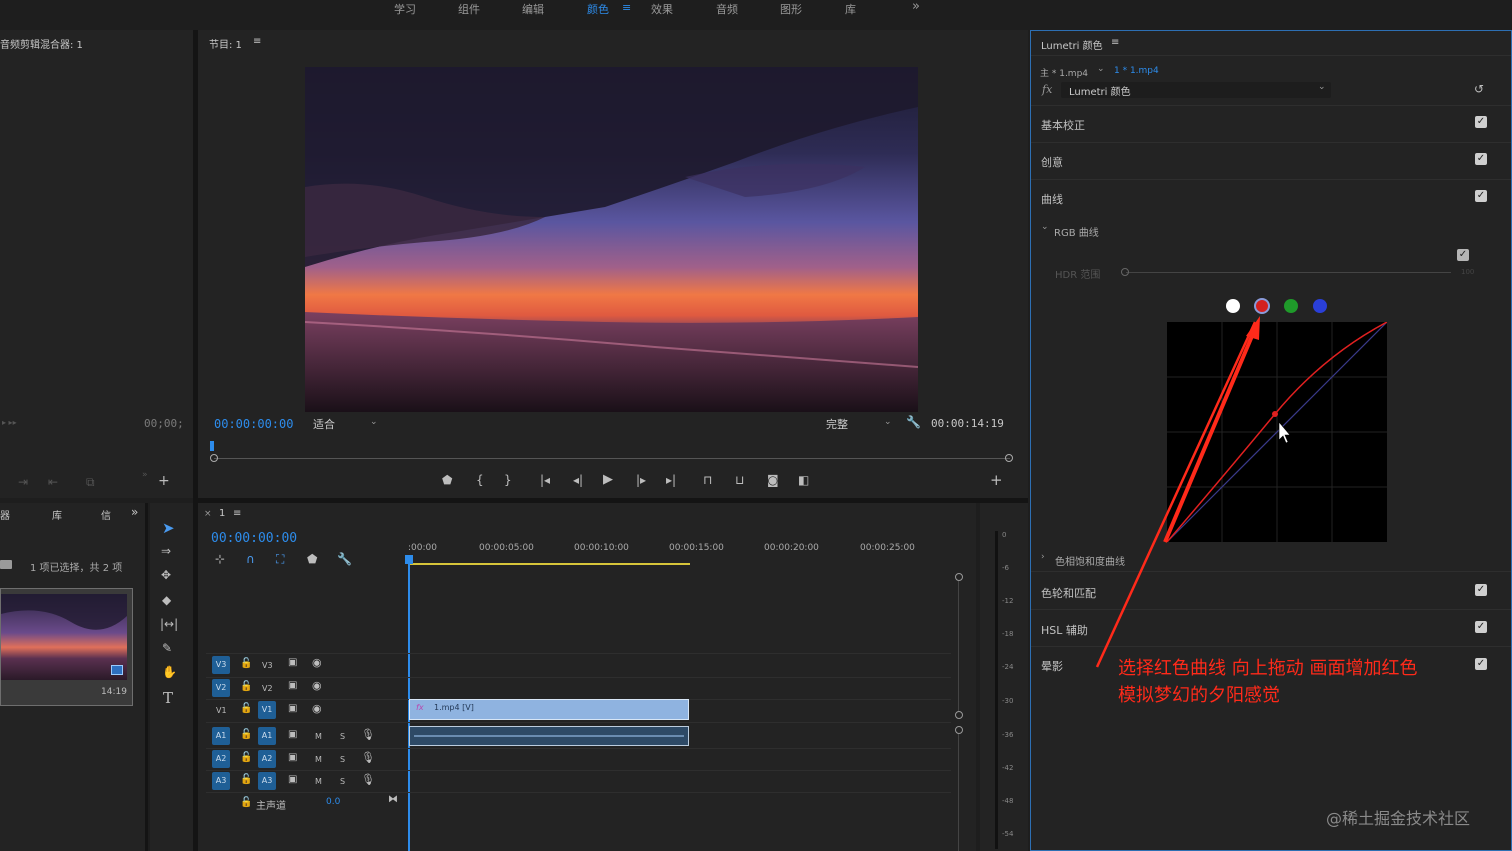  Describe the element at coordinates (220, 559) in the screenshot. I see `insert-sequence-icon: ⊹` at that location.